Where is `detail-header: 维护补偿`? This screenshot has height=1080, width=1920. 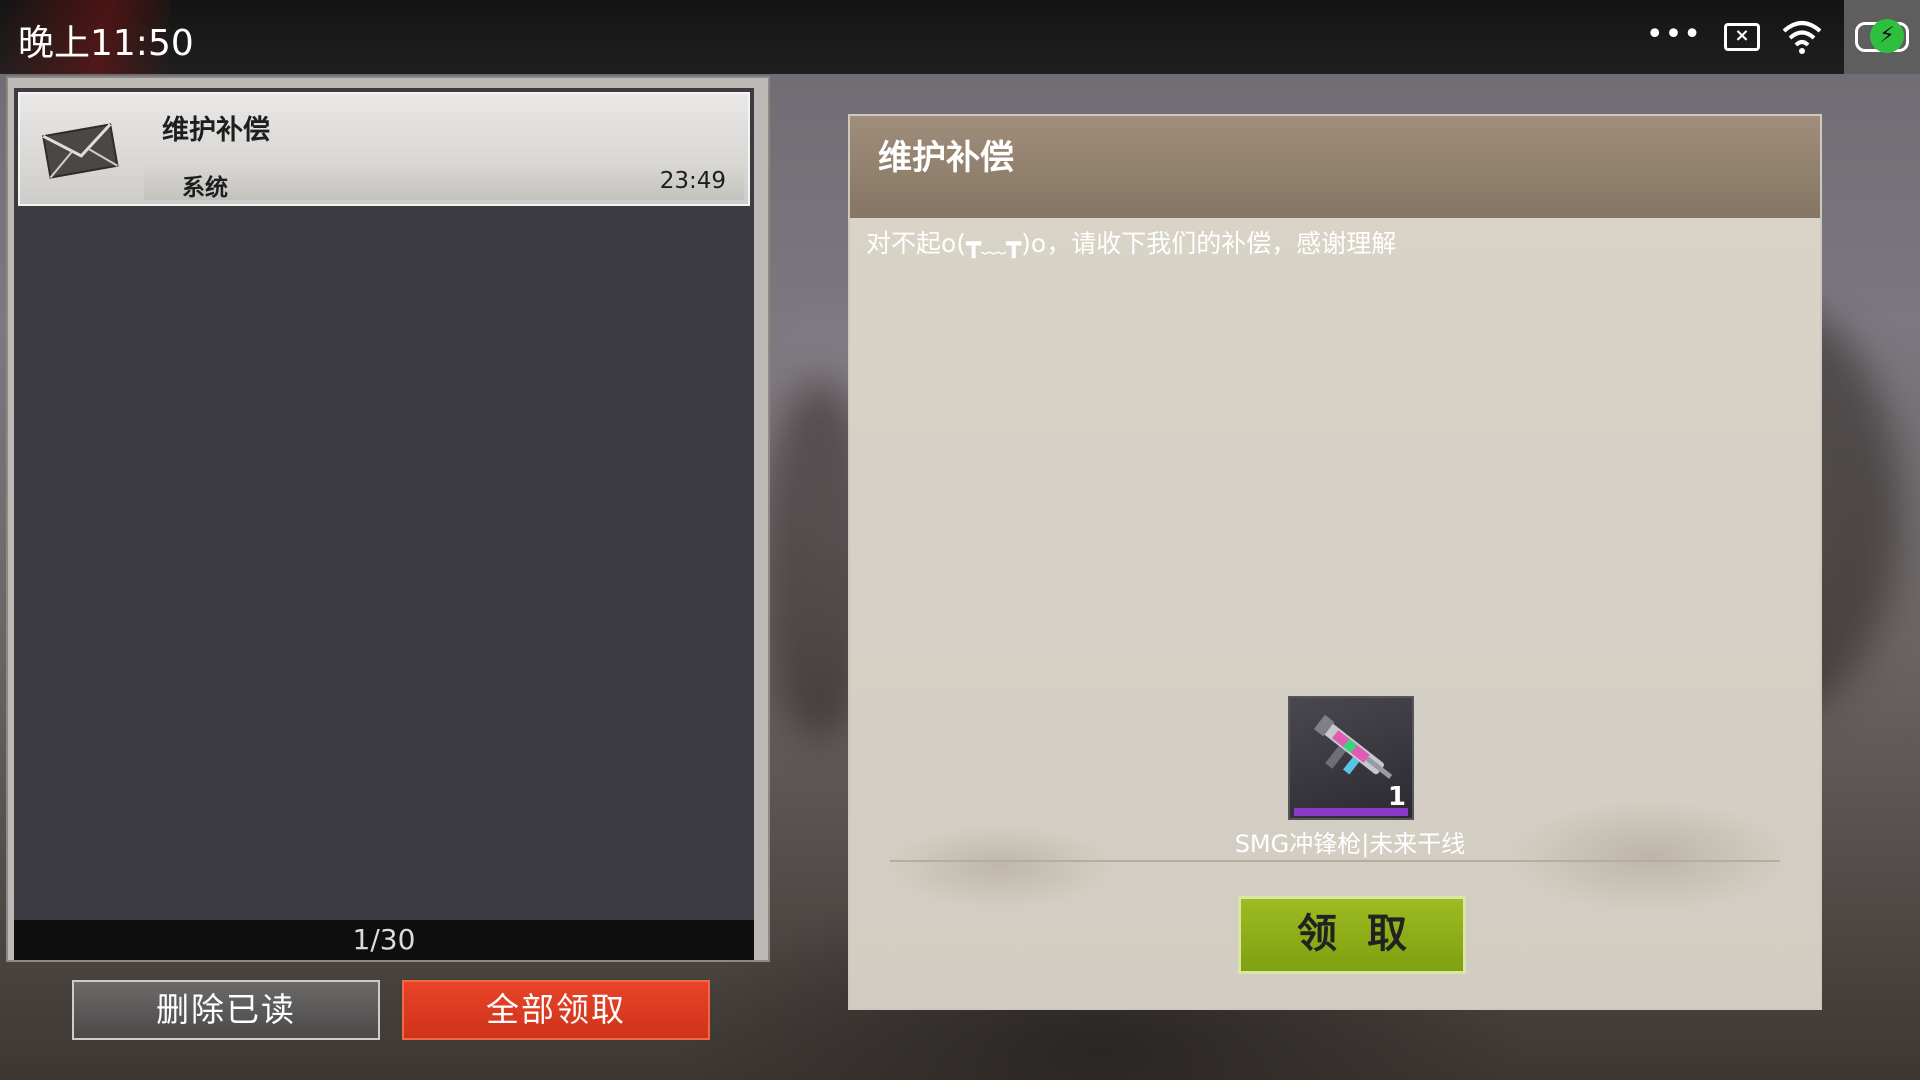
detail-header: 维护补偿 is located at coordinates (1335, 167).